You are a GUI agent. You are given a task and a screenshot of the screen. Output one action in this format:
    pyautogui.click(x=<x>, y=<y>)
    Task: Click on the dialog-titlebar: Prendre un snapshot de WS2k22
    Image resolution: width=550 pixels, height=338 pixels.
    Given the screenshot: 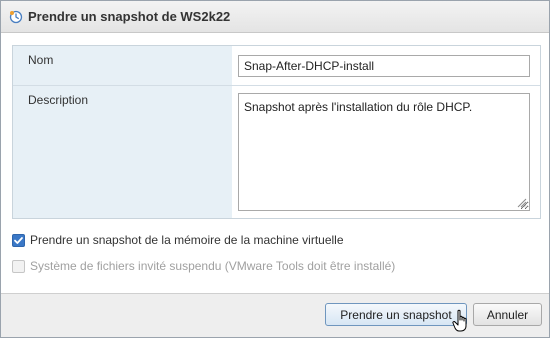 What is the action you would take?
    pyautogui.click(x=275, y=17)
    